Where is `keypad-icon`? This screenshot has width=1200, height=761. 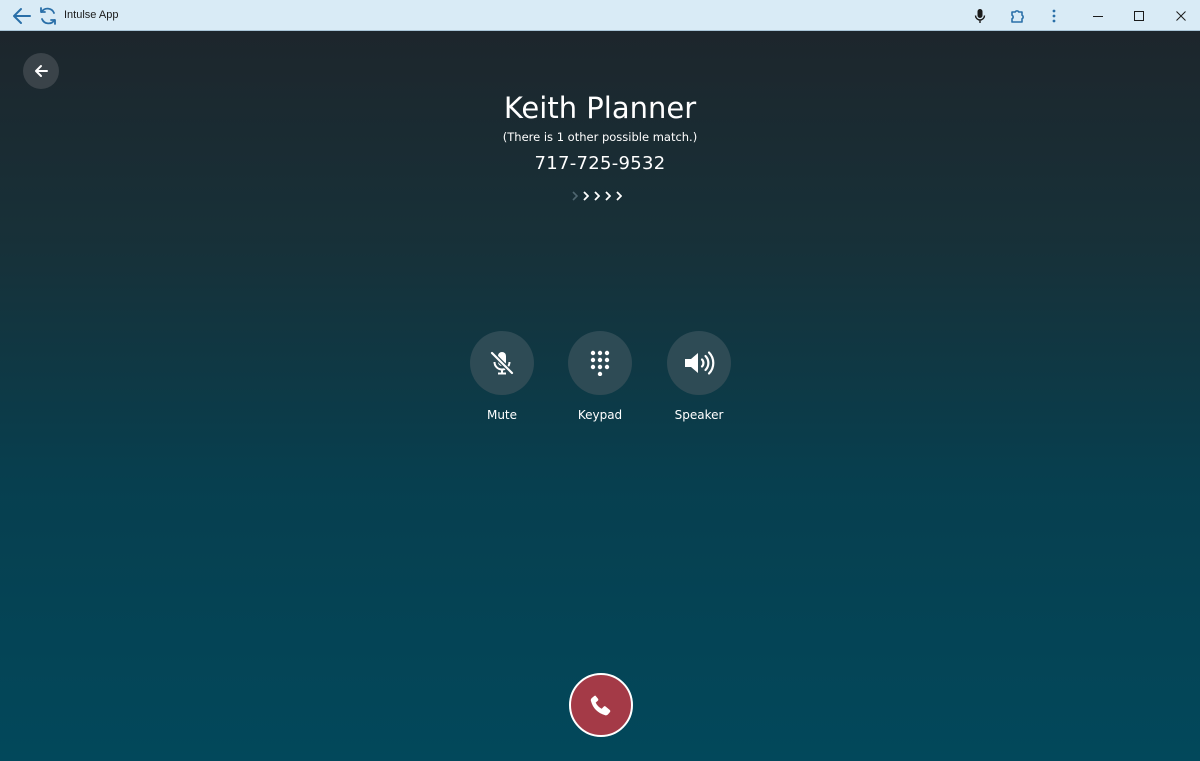 keypad-icon is located at coordinates (600, 363).